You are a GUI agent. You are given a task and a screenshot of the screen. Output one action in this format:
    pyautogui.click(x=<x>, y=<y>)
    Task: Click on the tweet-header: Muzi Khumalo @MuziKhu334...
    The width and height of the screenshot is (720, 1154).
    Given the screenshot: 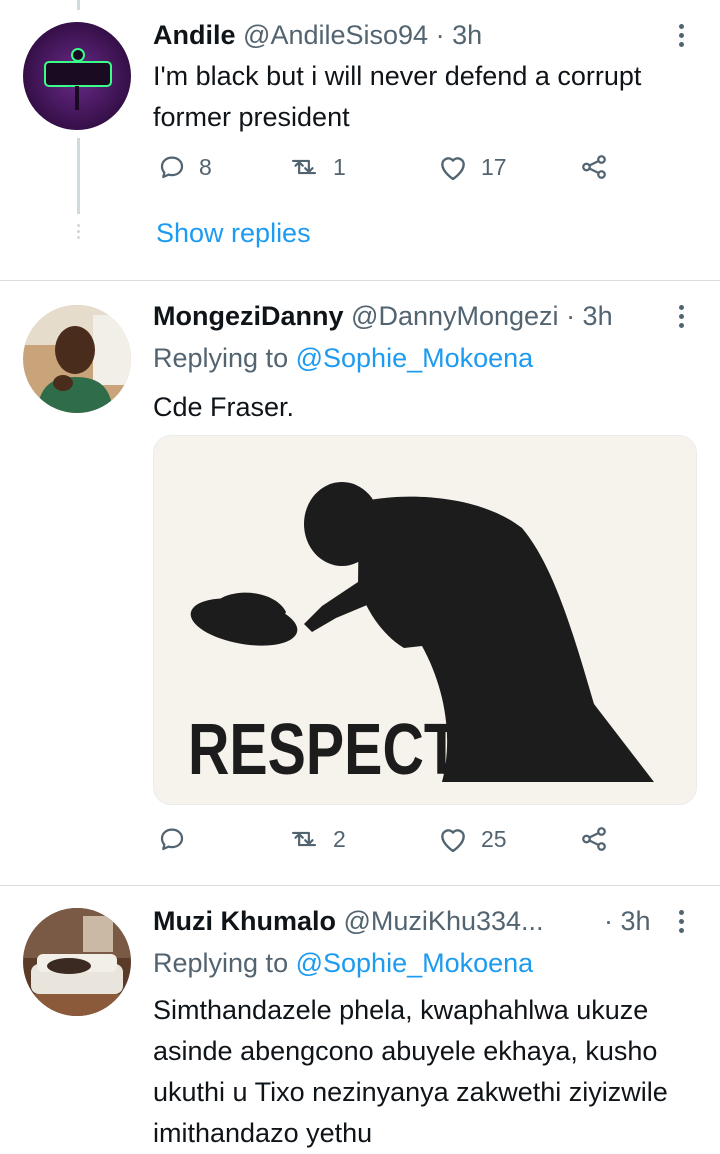 What is the action you would take?
    pyautogui.click(x=348, y=921)
    